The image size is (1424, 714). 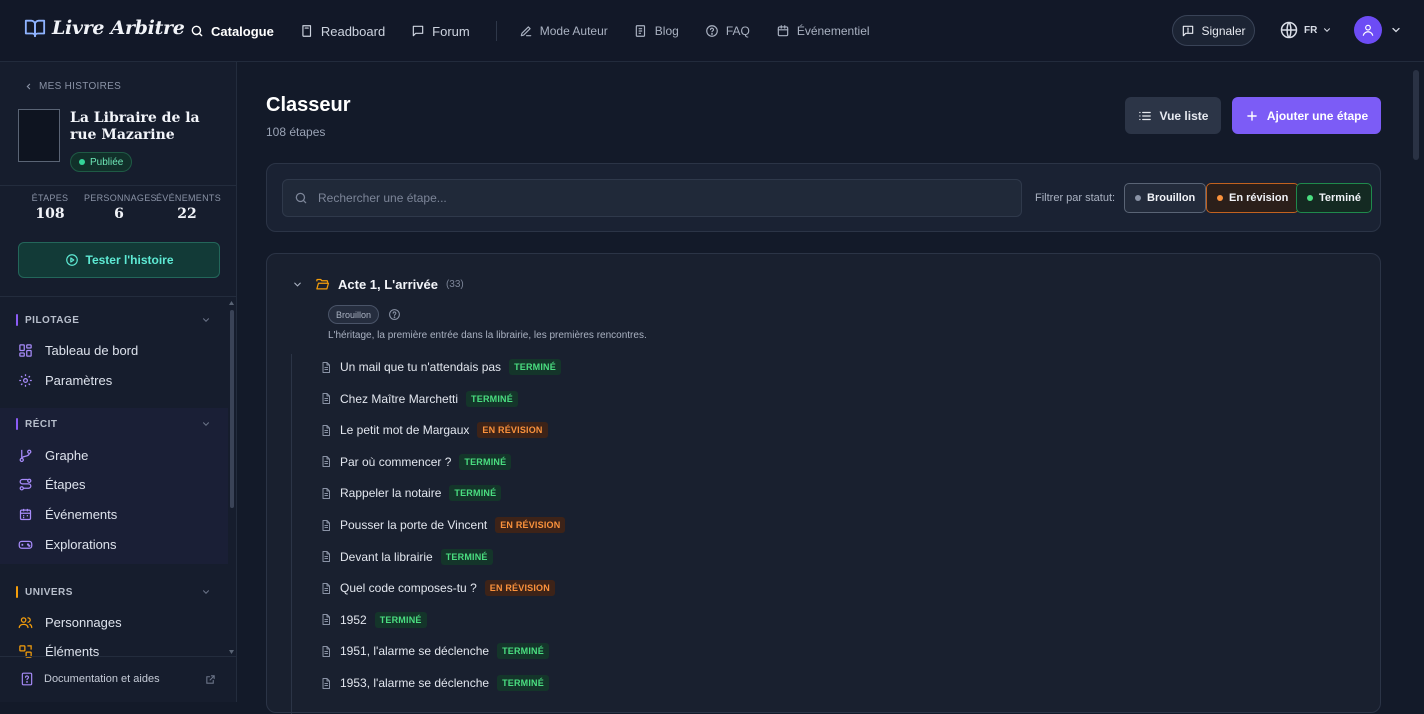 What do you see at coordinates (47, 320) in the screenshot?
I see `section-pilotage: PILOTAGE` at bounding box center [47, 320].